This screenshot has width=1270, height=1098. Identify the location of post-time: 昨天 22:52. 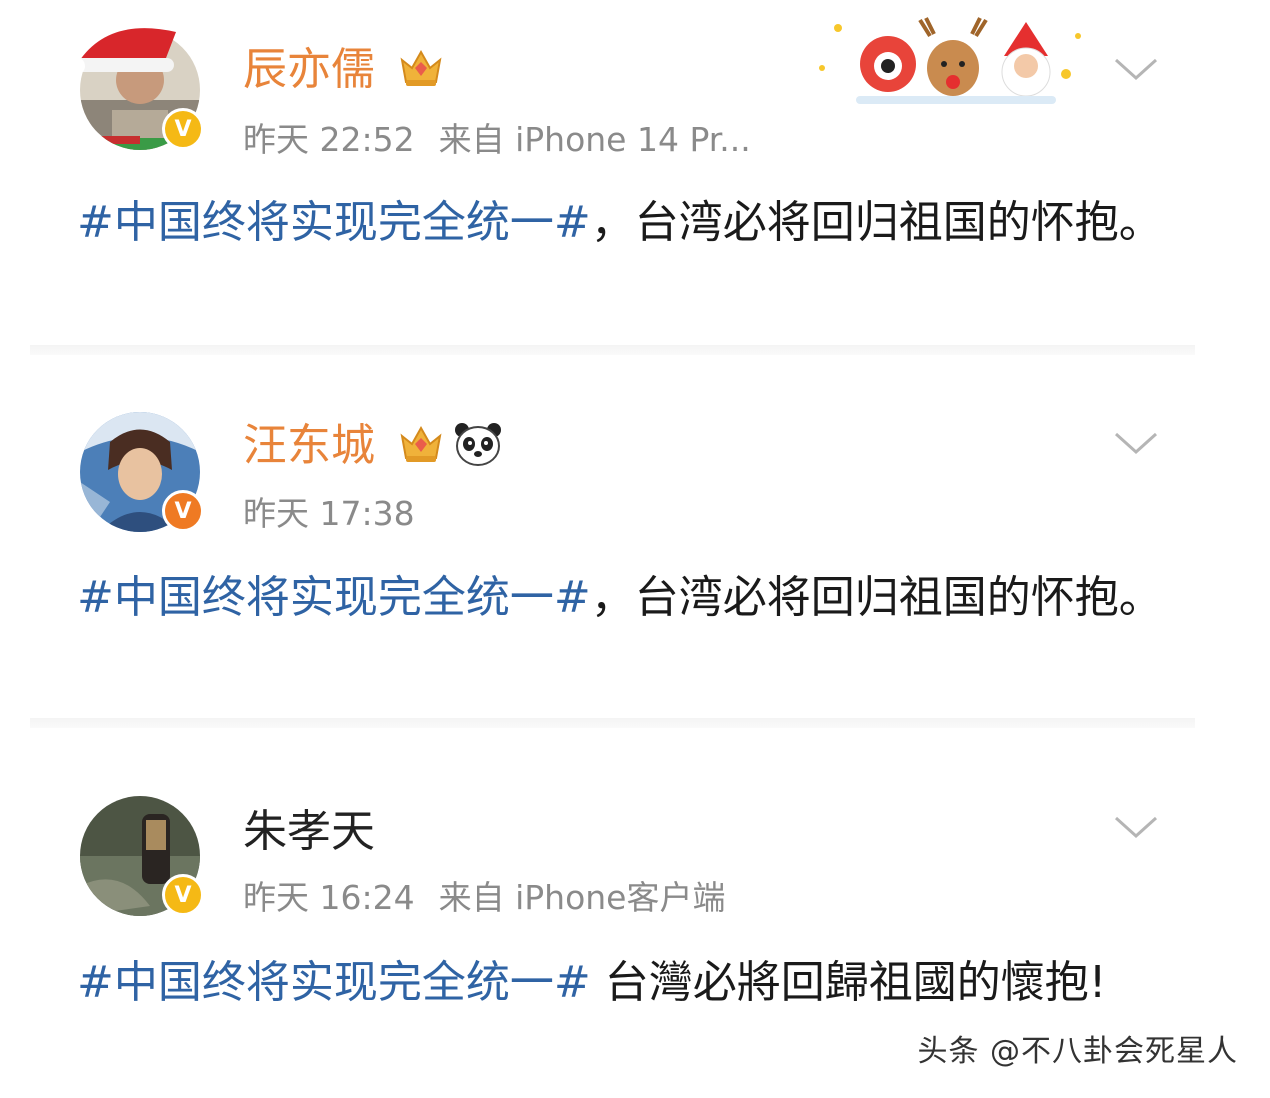
(329, 139).